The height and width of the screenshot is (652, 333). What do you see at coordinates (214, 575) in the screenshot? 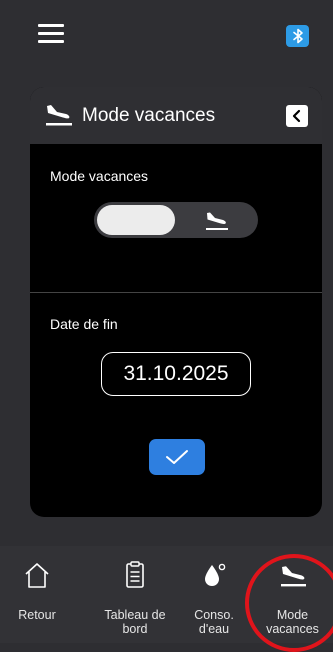
I see `water-drop-icon` at bounding box center [214, 575].